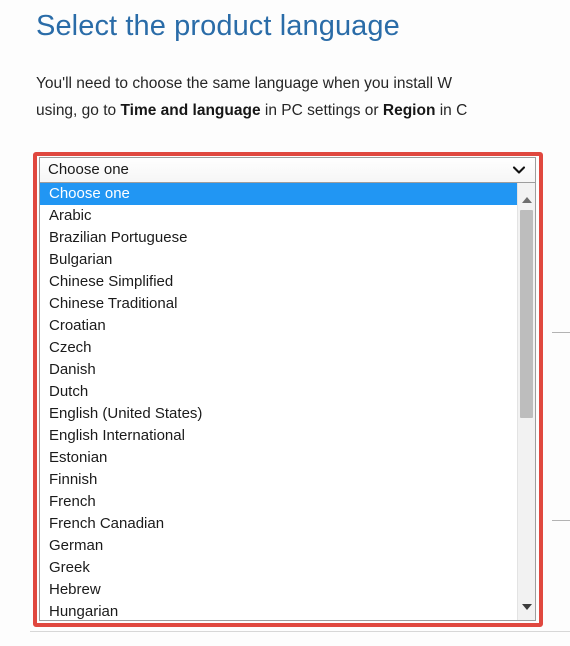  What do you see at coordinates (278, 502) in the screenshot?
I see `list-item: French` at bounding box center [278, 502].